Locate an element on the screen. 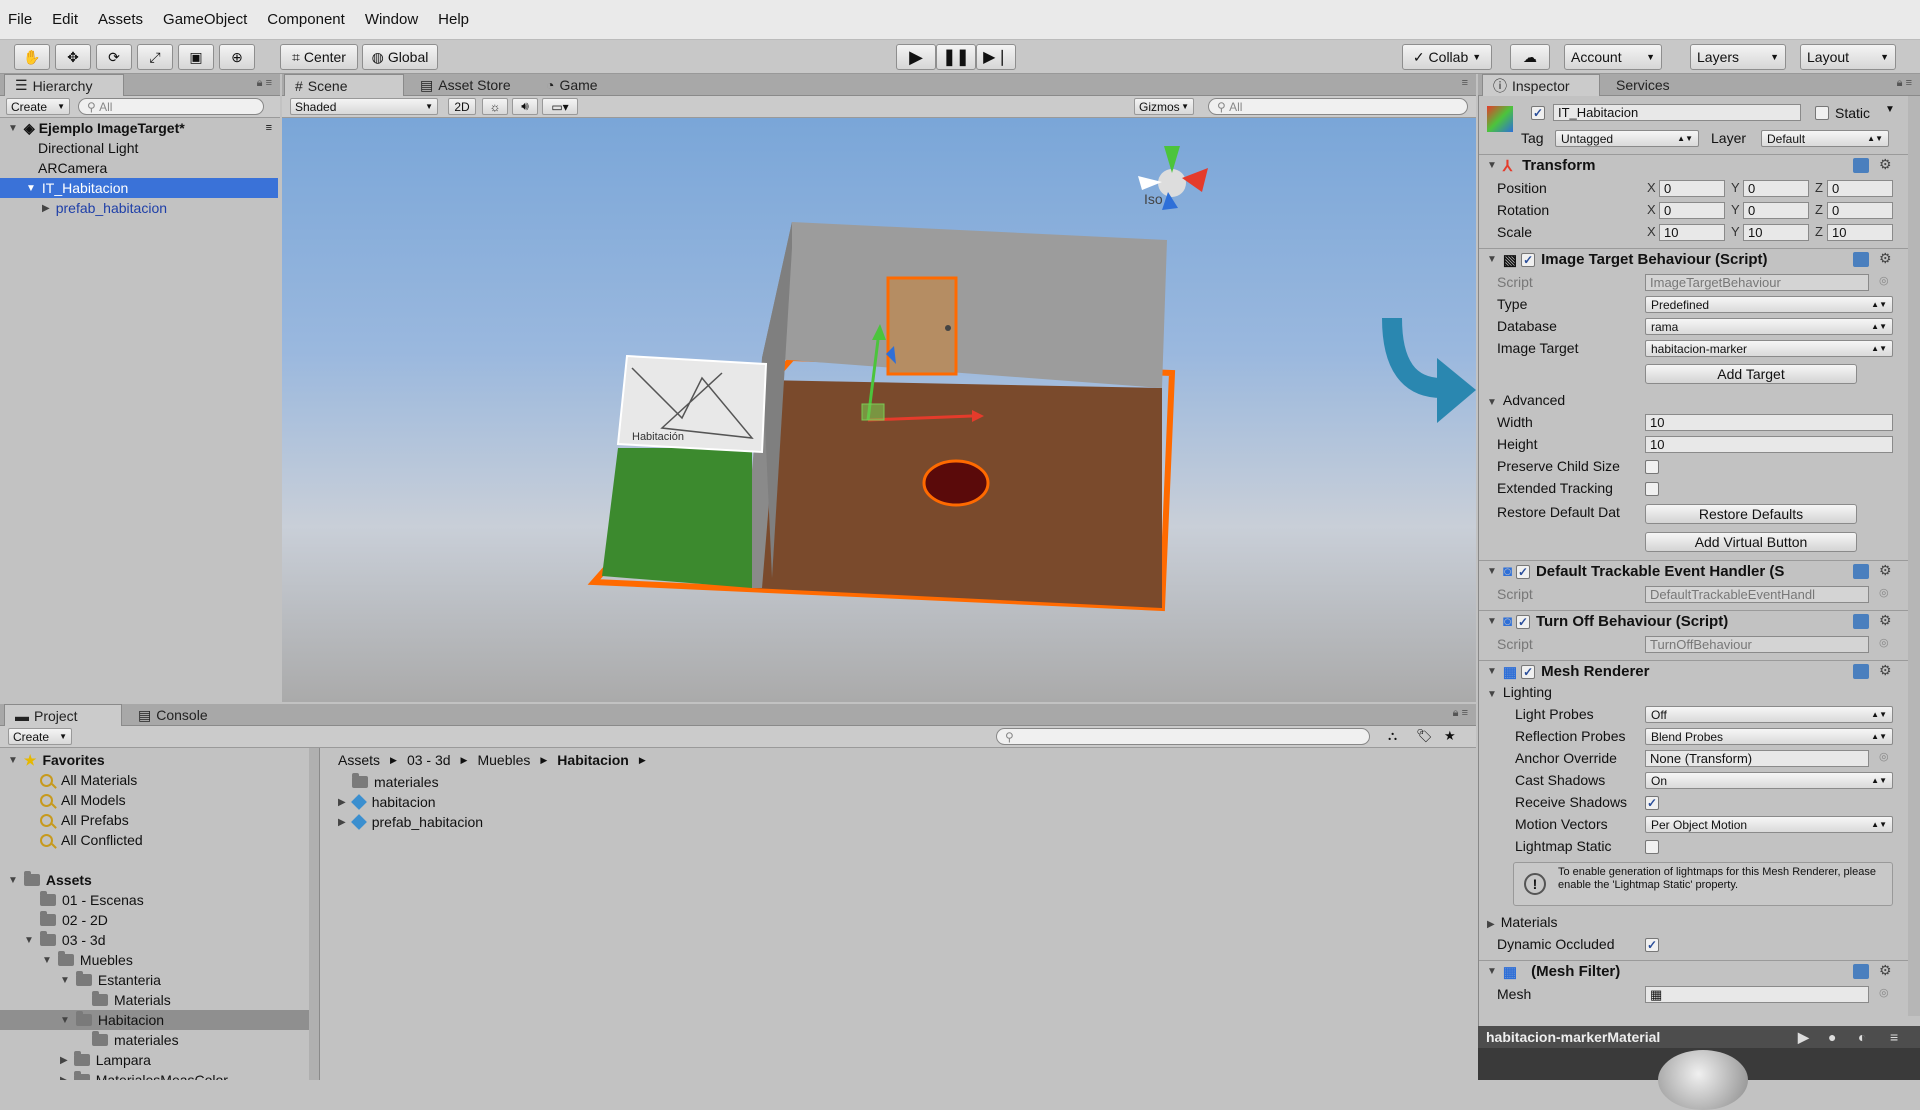  position-z-field: 0 is located at coordinates (1860, 188).